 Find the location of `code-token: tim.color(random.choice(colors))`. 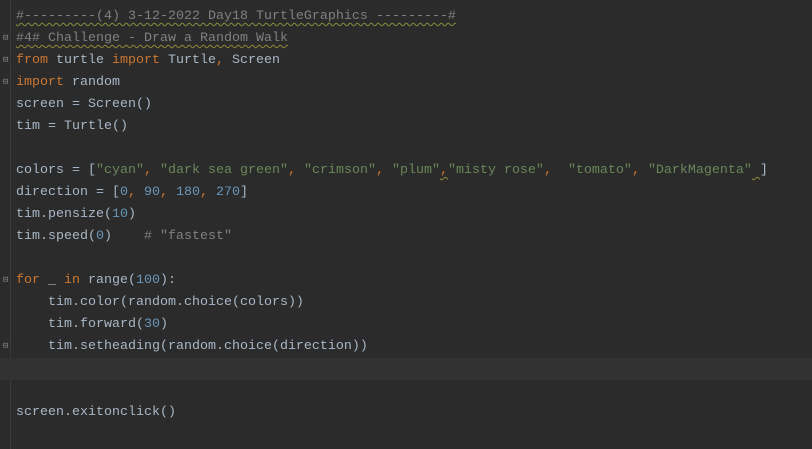

code-token: tim.color(random.choice(colors)) is located at coordinates (160, 302).